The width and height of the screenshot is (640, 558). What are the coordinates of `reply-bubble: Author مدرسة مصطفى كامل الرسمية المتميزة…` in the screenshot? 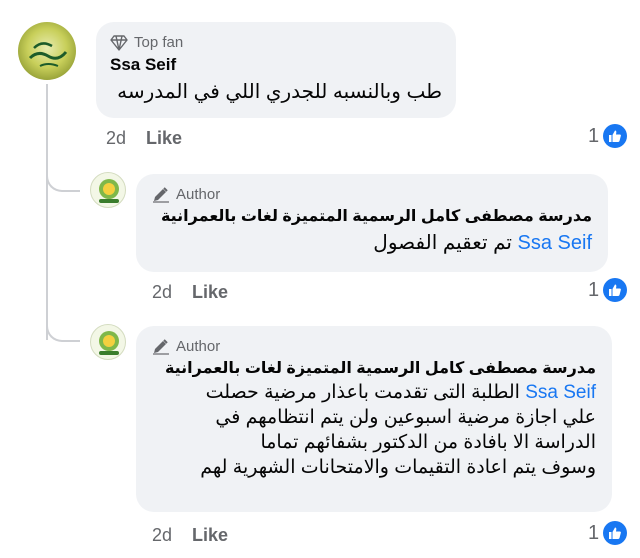 It's located at (372, 223).